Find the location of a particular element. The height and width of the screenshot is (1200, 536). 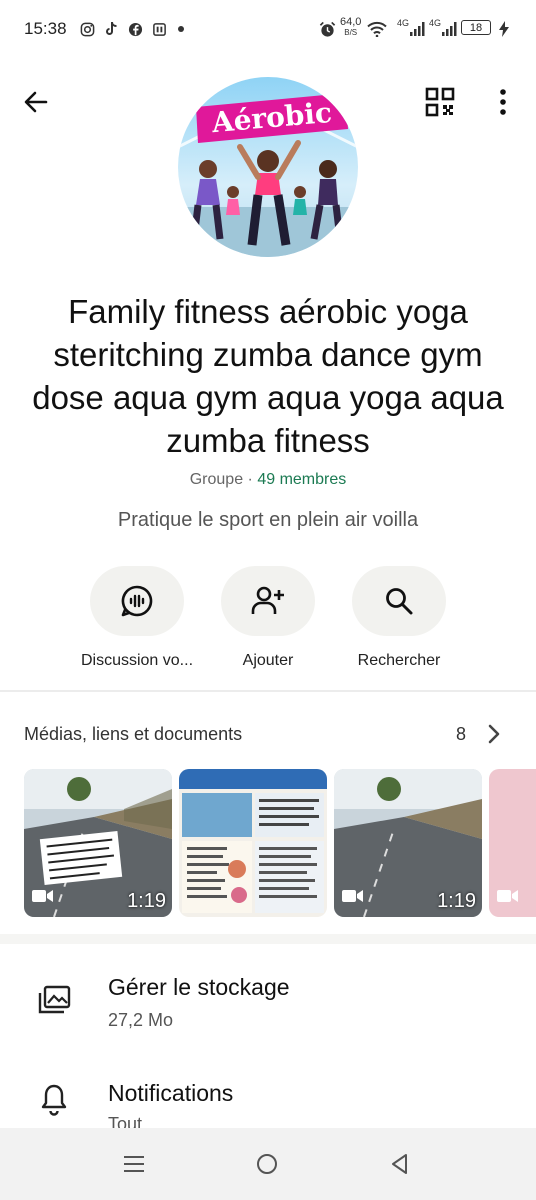

qr-code-icon is located at coordinates (440, 102).